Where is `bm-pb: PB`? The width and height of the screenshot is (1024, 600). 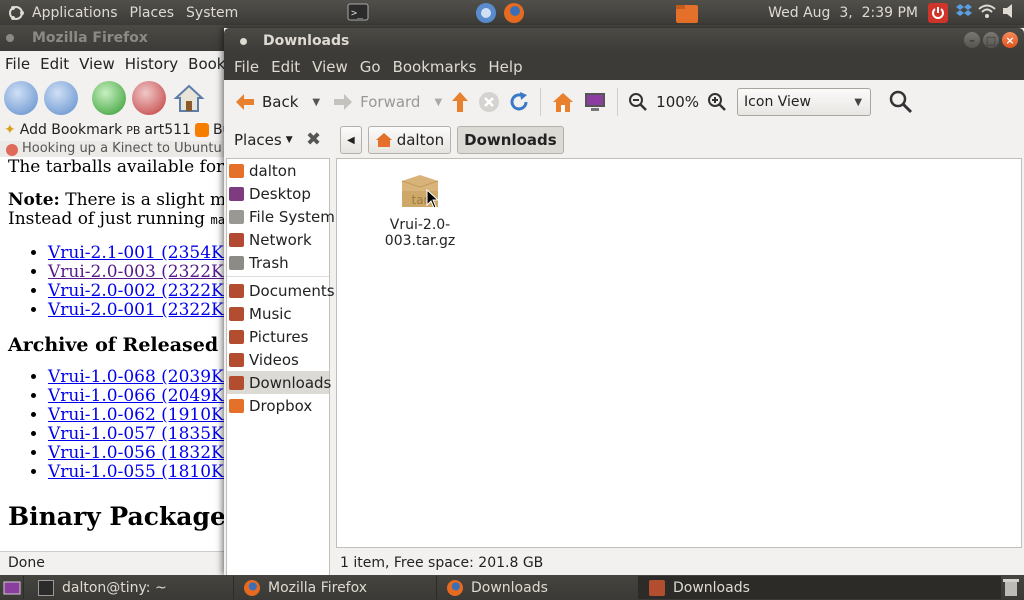
bm-pb: PB is located at coordinates (133, 130).